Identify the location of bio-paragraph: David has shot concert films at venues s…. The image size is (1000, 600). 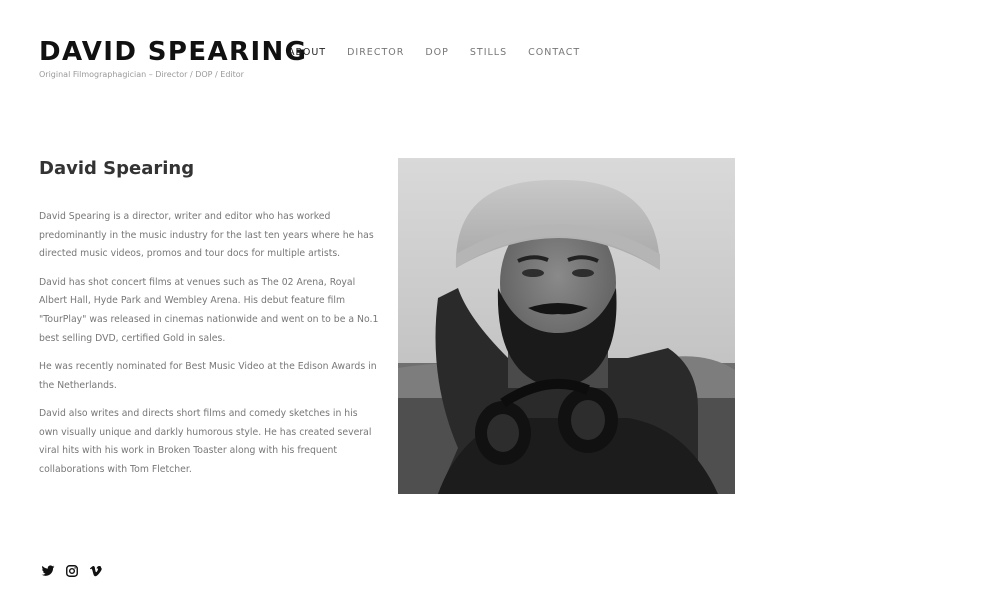
(209, 310).